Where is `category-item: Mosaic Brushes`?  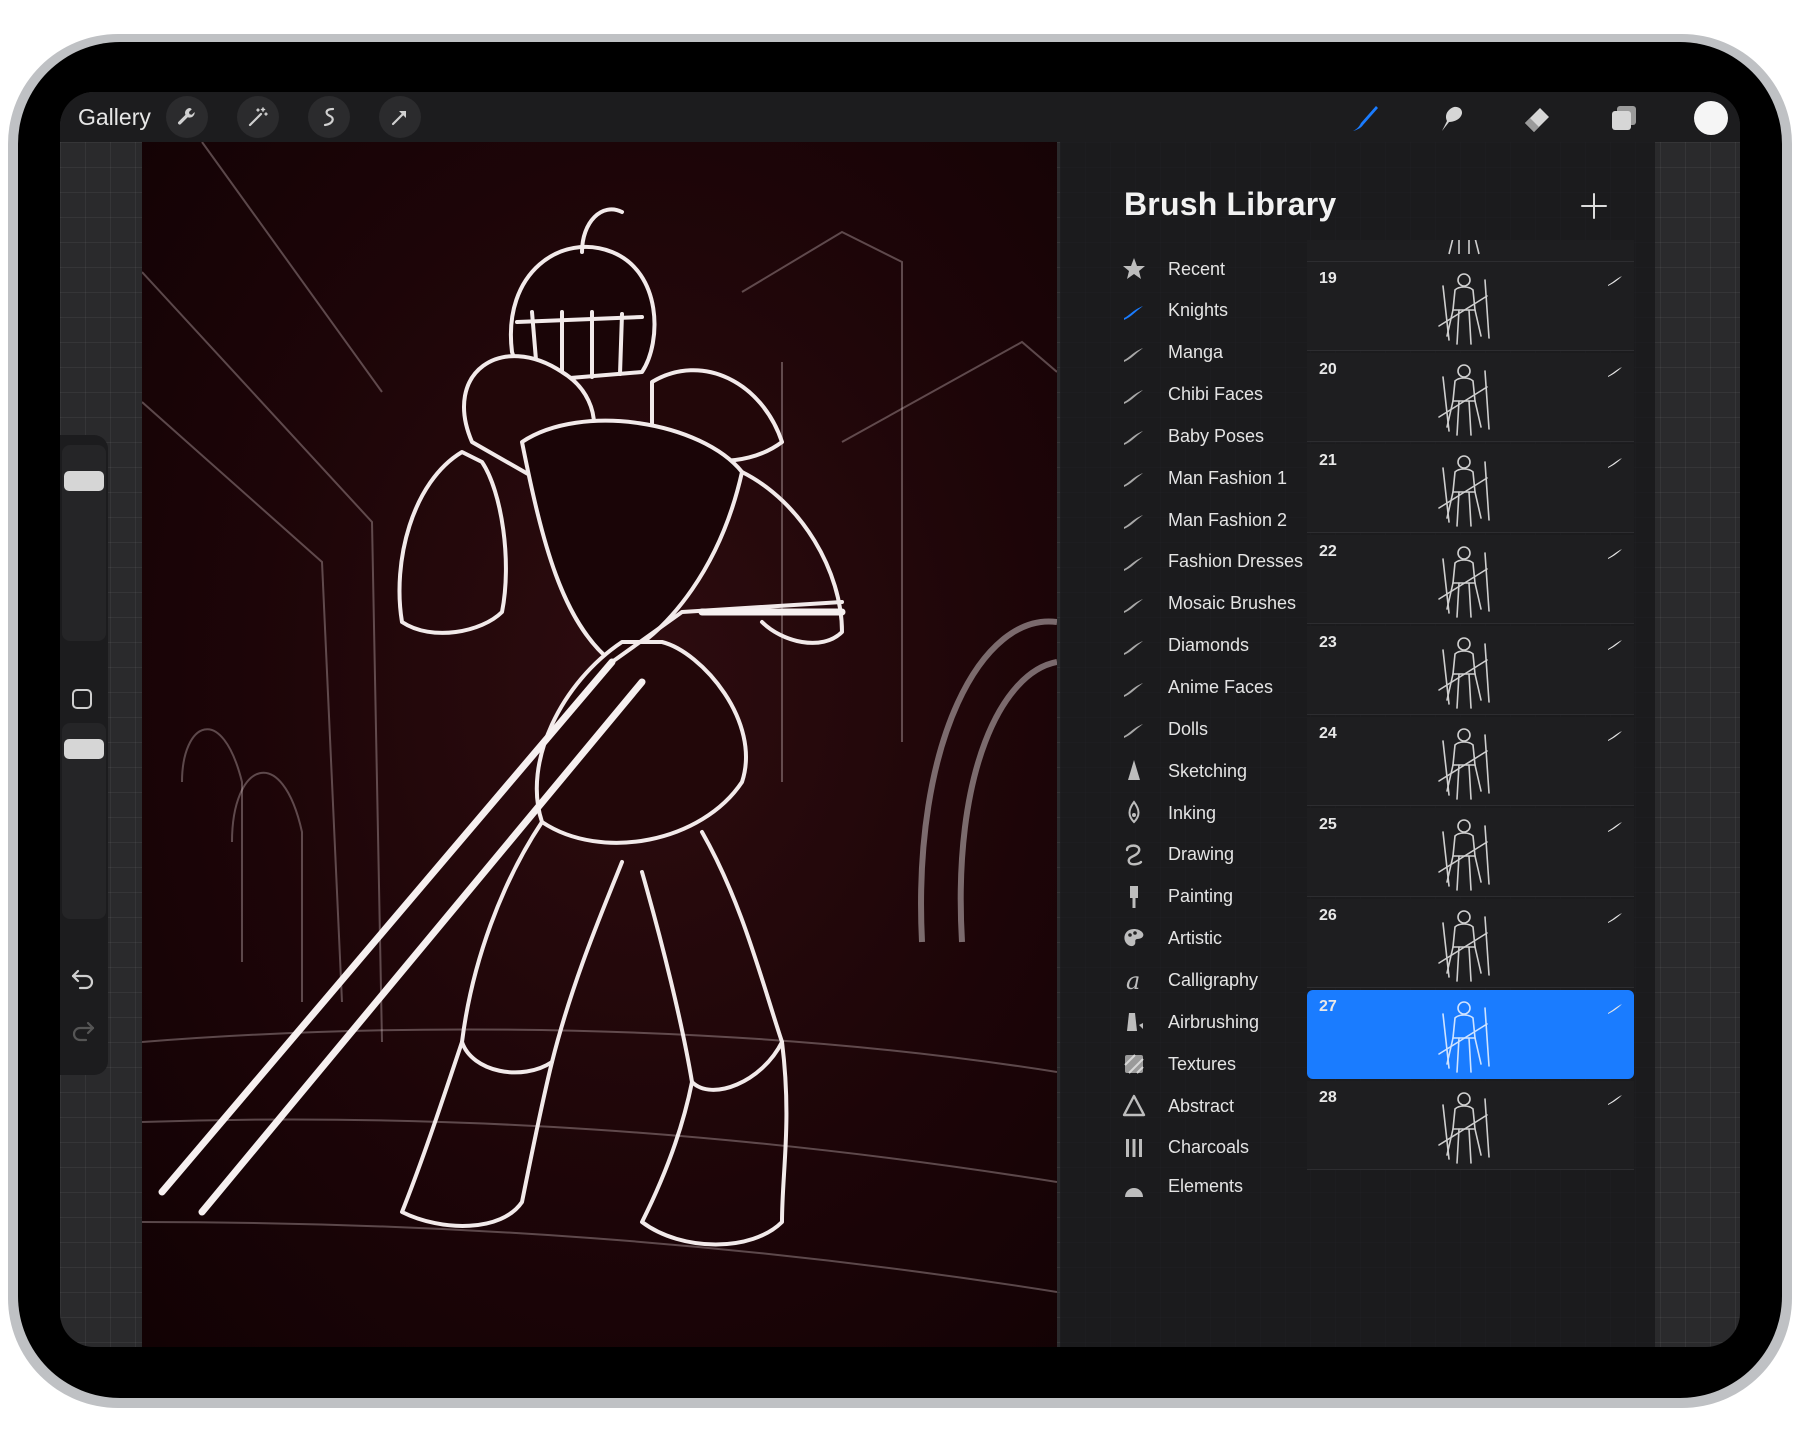 category-item: Mosaic Brushes is located at coordinates (1220, 604).